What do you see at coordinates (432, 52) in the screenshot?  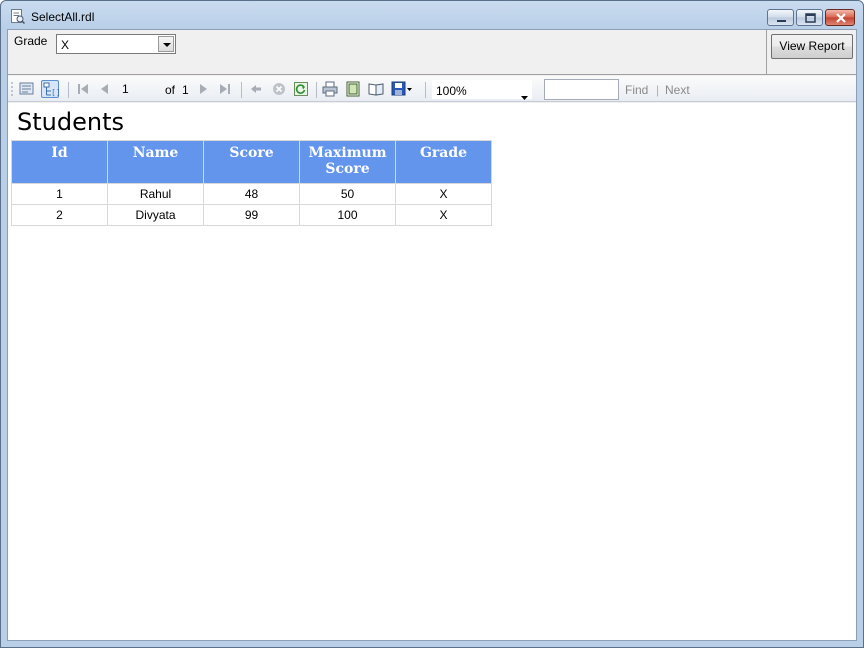 I see `parameter-area: Grade X View Report` at bounding box center [432, 52].